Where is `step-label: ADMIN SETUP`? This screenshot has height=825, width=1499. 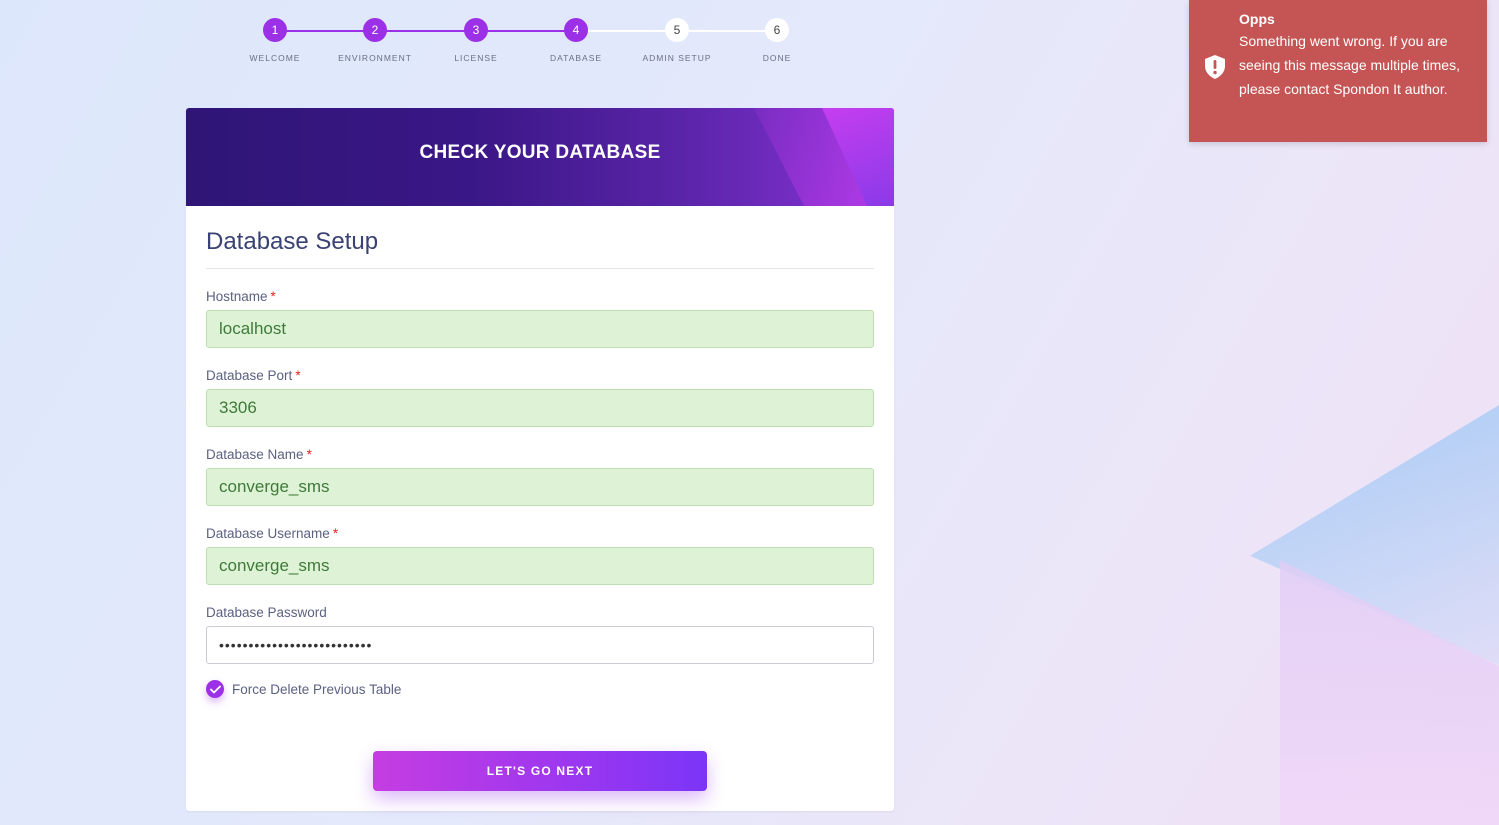 step-label: ADMIN SETUP is located at coordinates (677, 58).